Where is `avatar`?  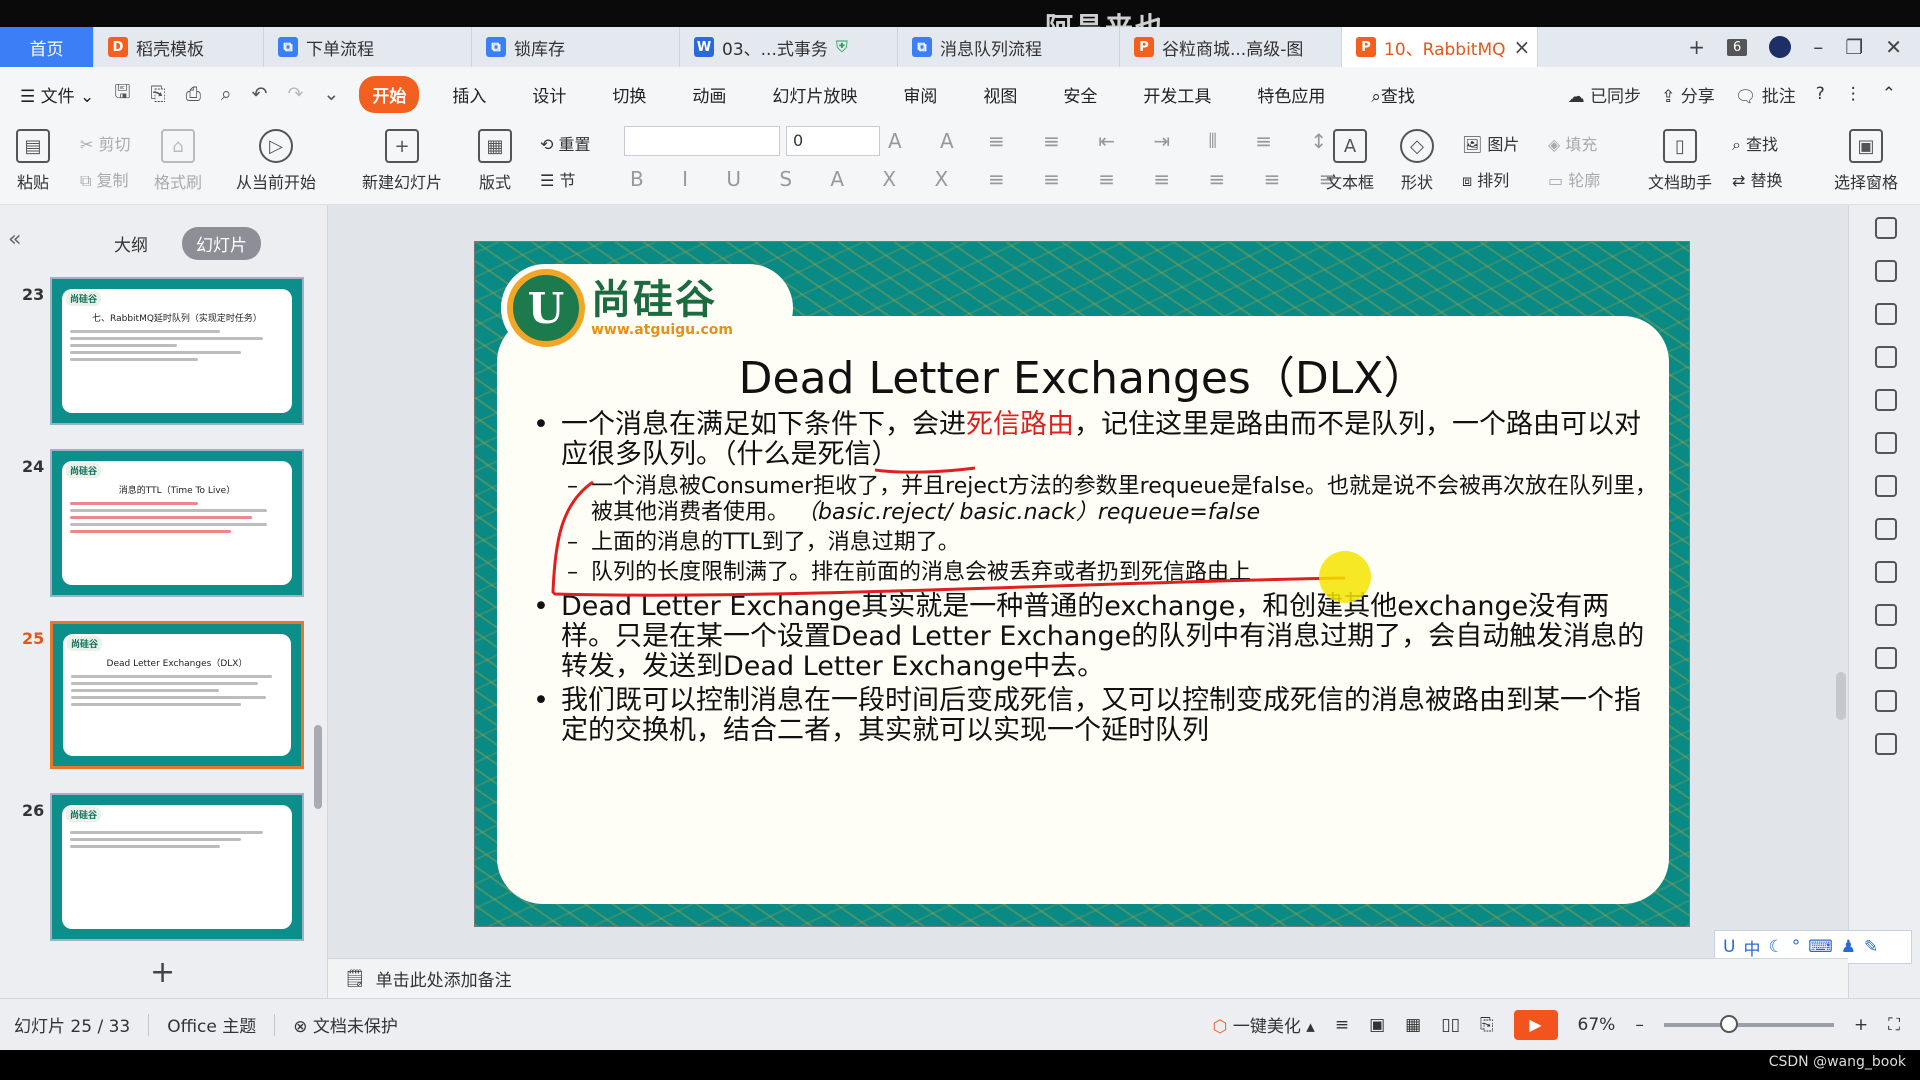 avatar is located at coordinates (1780, 47).